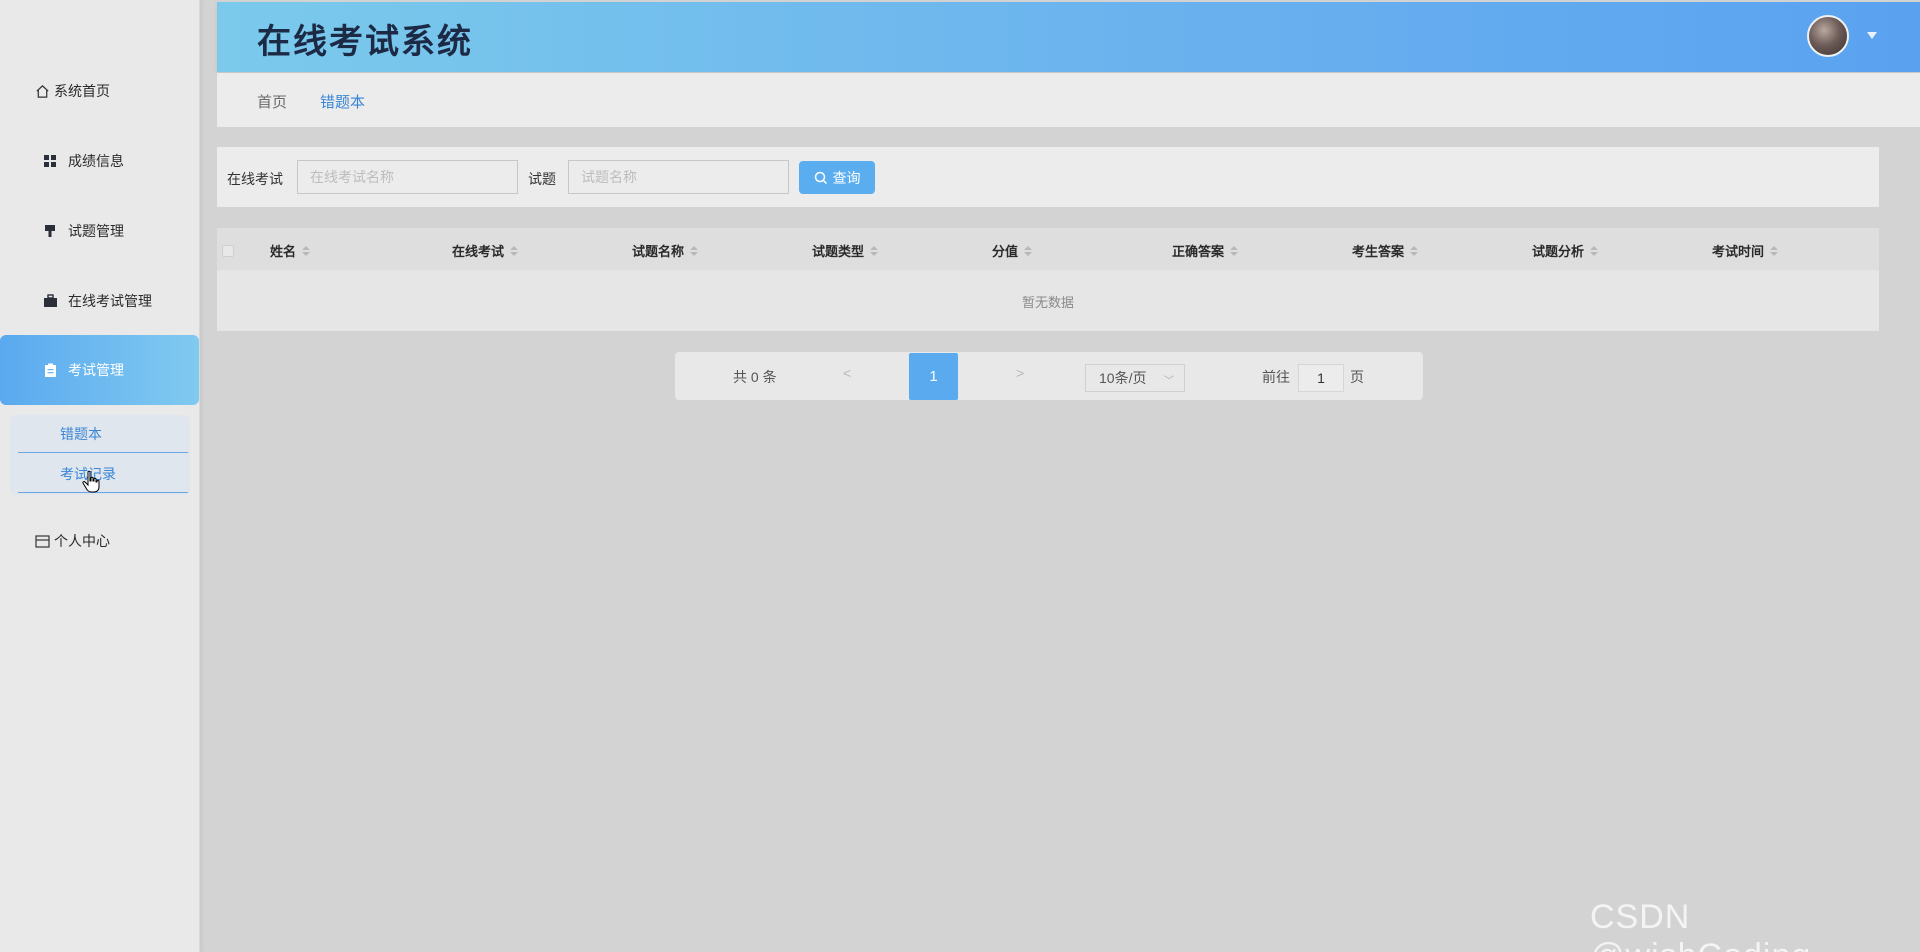 This screenshot has height=952, width=1920. What do you see at coordinates (42, 541) in the screenshot?
I see `card-icon` at bounding box center [42, 541].